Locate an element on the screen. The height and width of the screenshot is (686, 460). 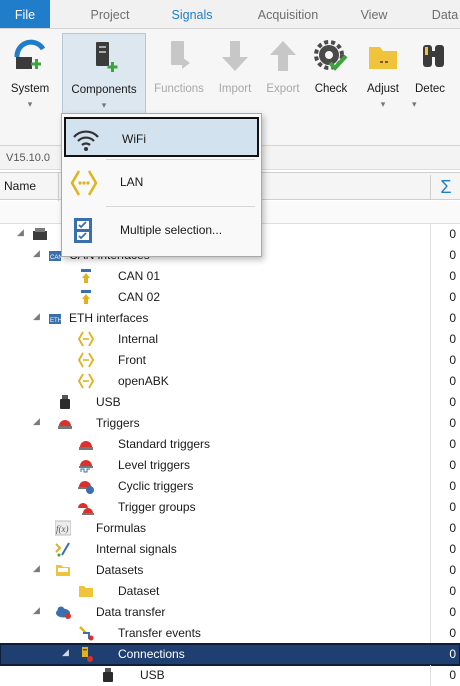
export-button: Export is located at coordinates (283, 81).